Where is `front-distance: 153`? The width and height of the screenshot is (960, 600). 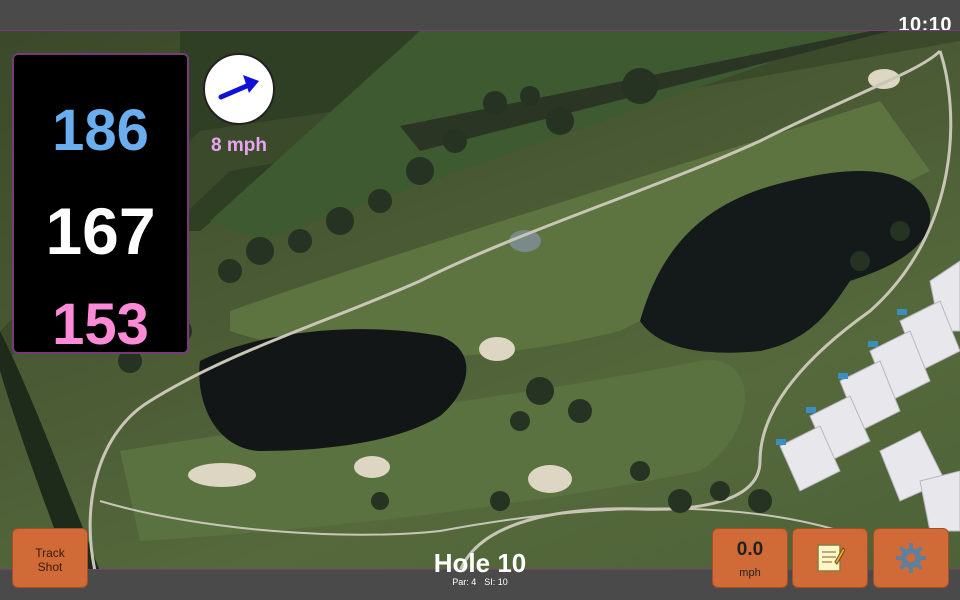
front-distance: 153 is located at coordinates (100, 324).